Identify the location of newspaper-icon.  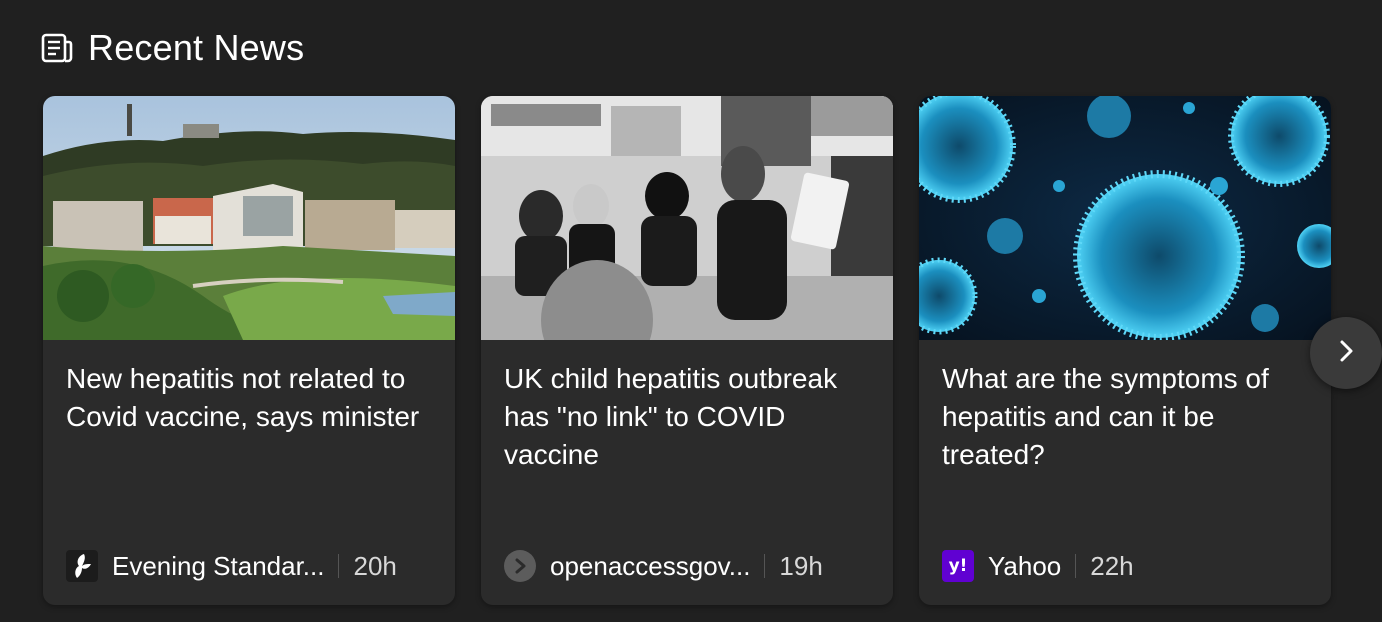
(57, 48).